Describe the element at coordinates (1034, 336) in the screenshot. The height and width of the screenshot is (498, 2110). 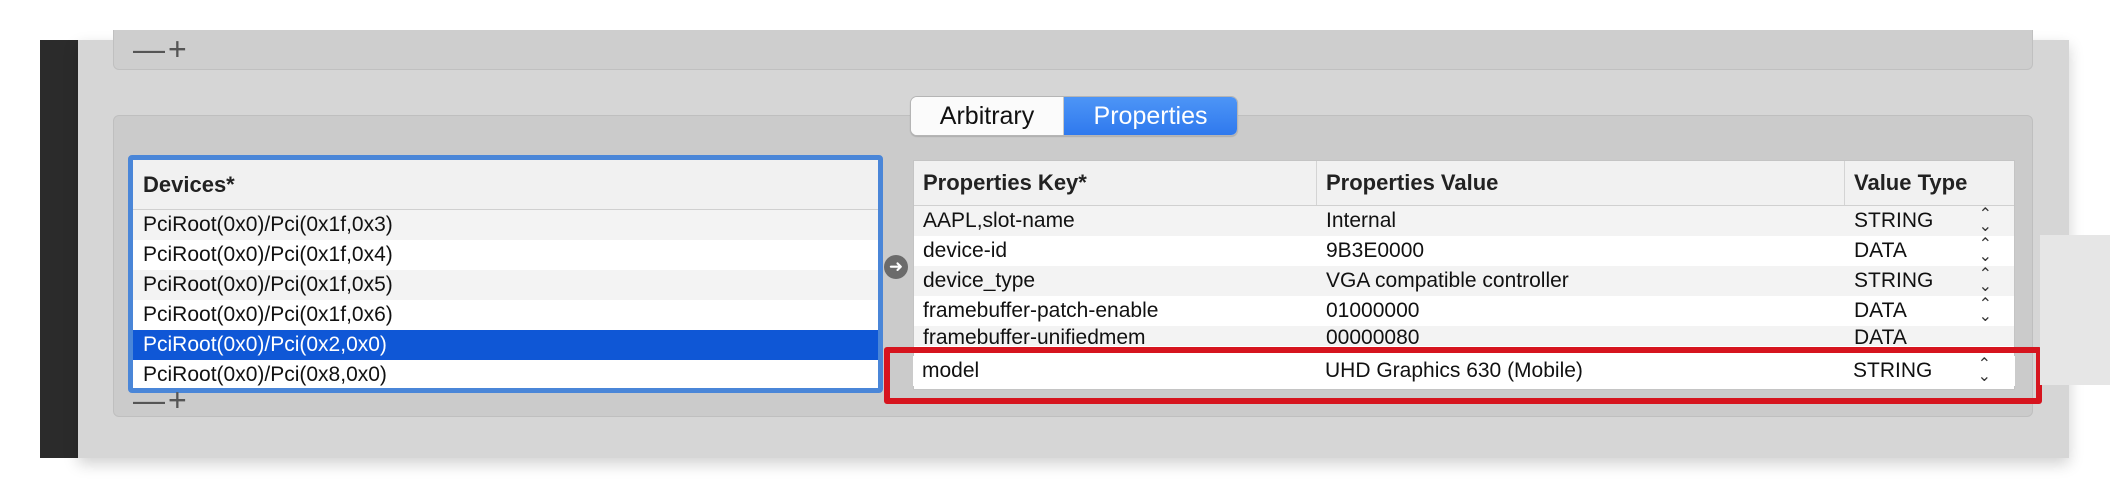
I see `property-key: framebuffer-unifiedmem` at that location.